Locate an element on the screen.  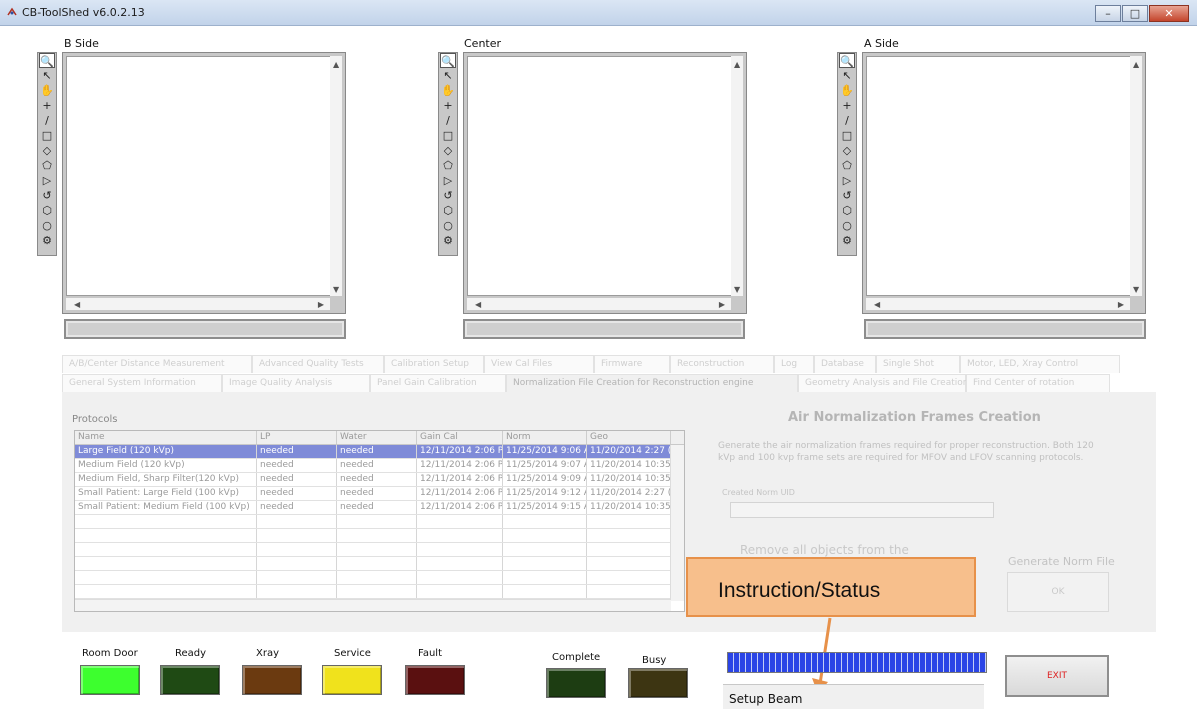
tab-geometry-analysis-and-file-creation: Geometry Analysis and File Creation is located at coordinates (883, 383).